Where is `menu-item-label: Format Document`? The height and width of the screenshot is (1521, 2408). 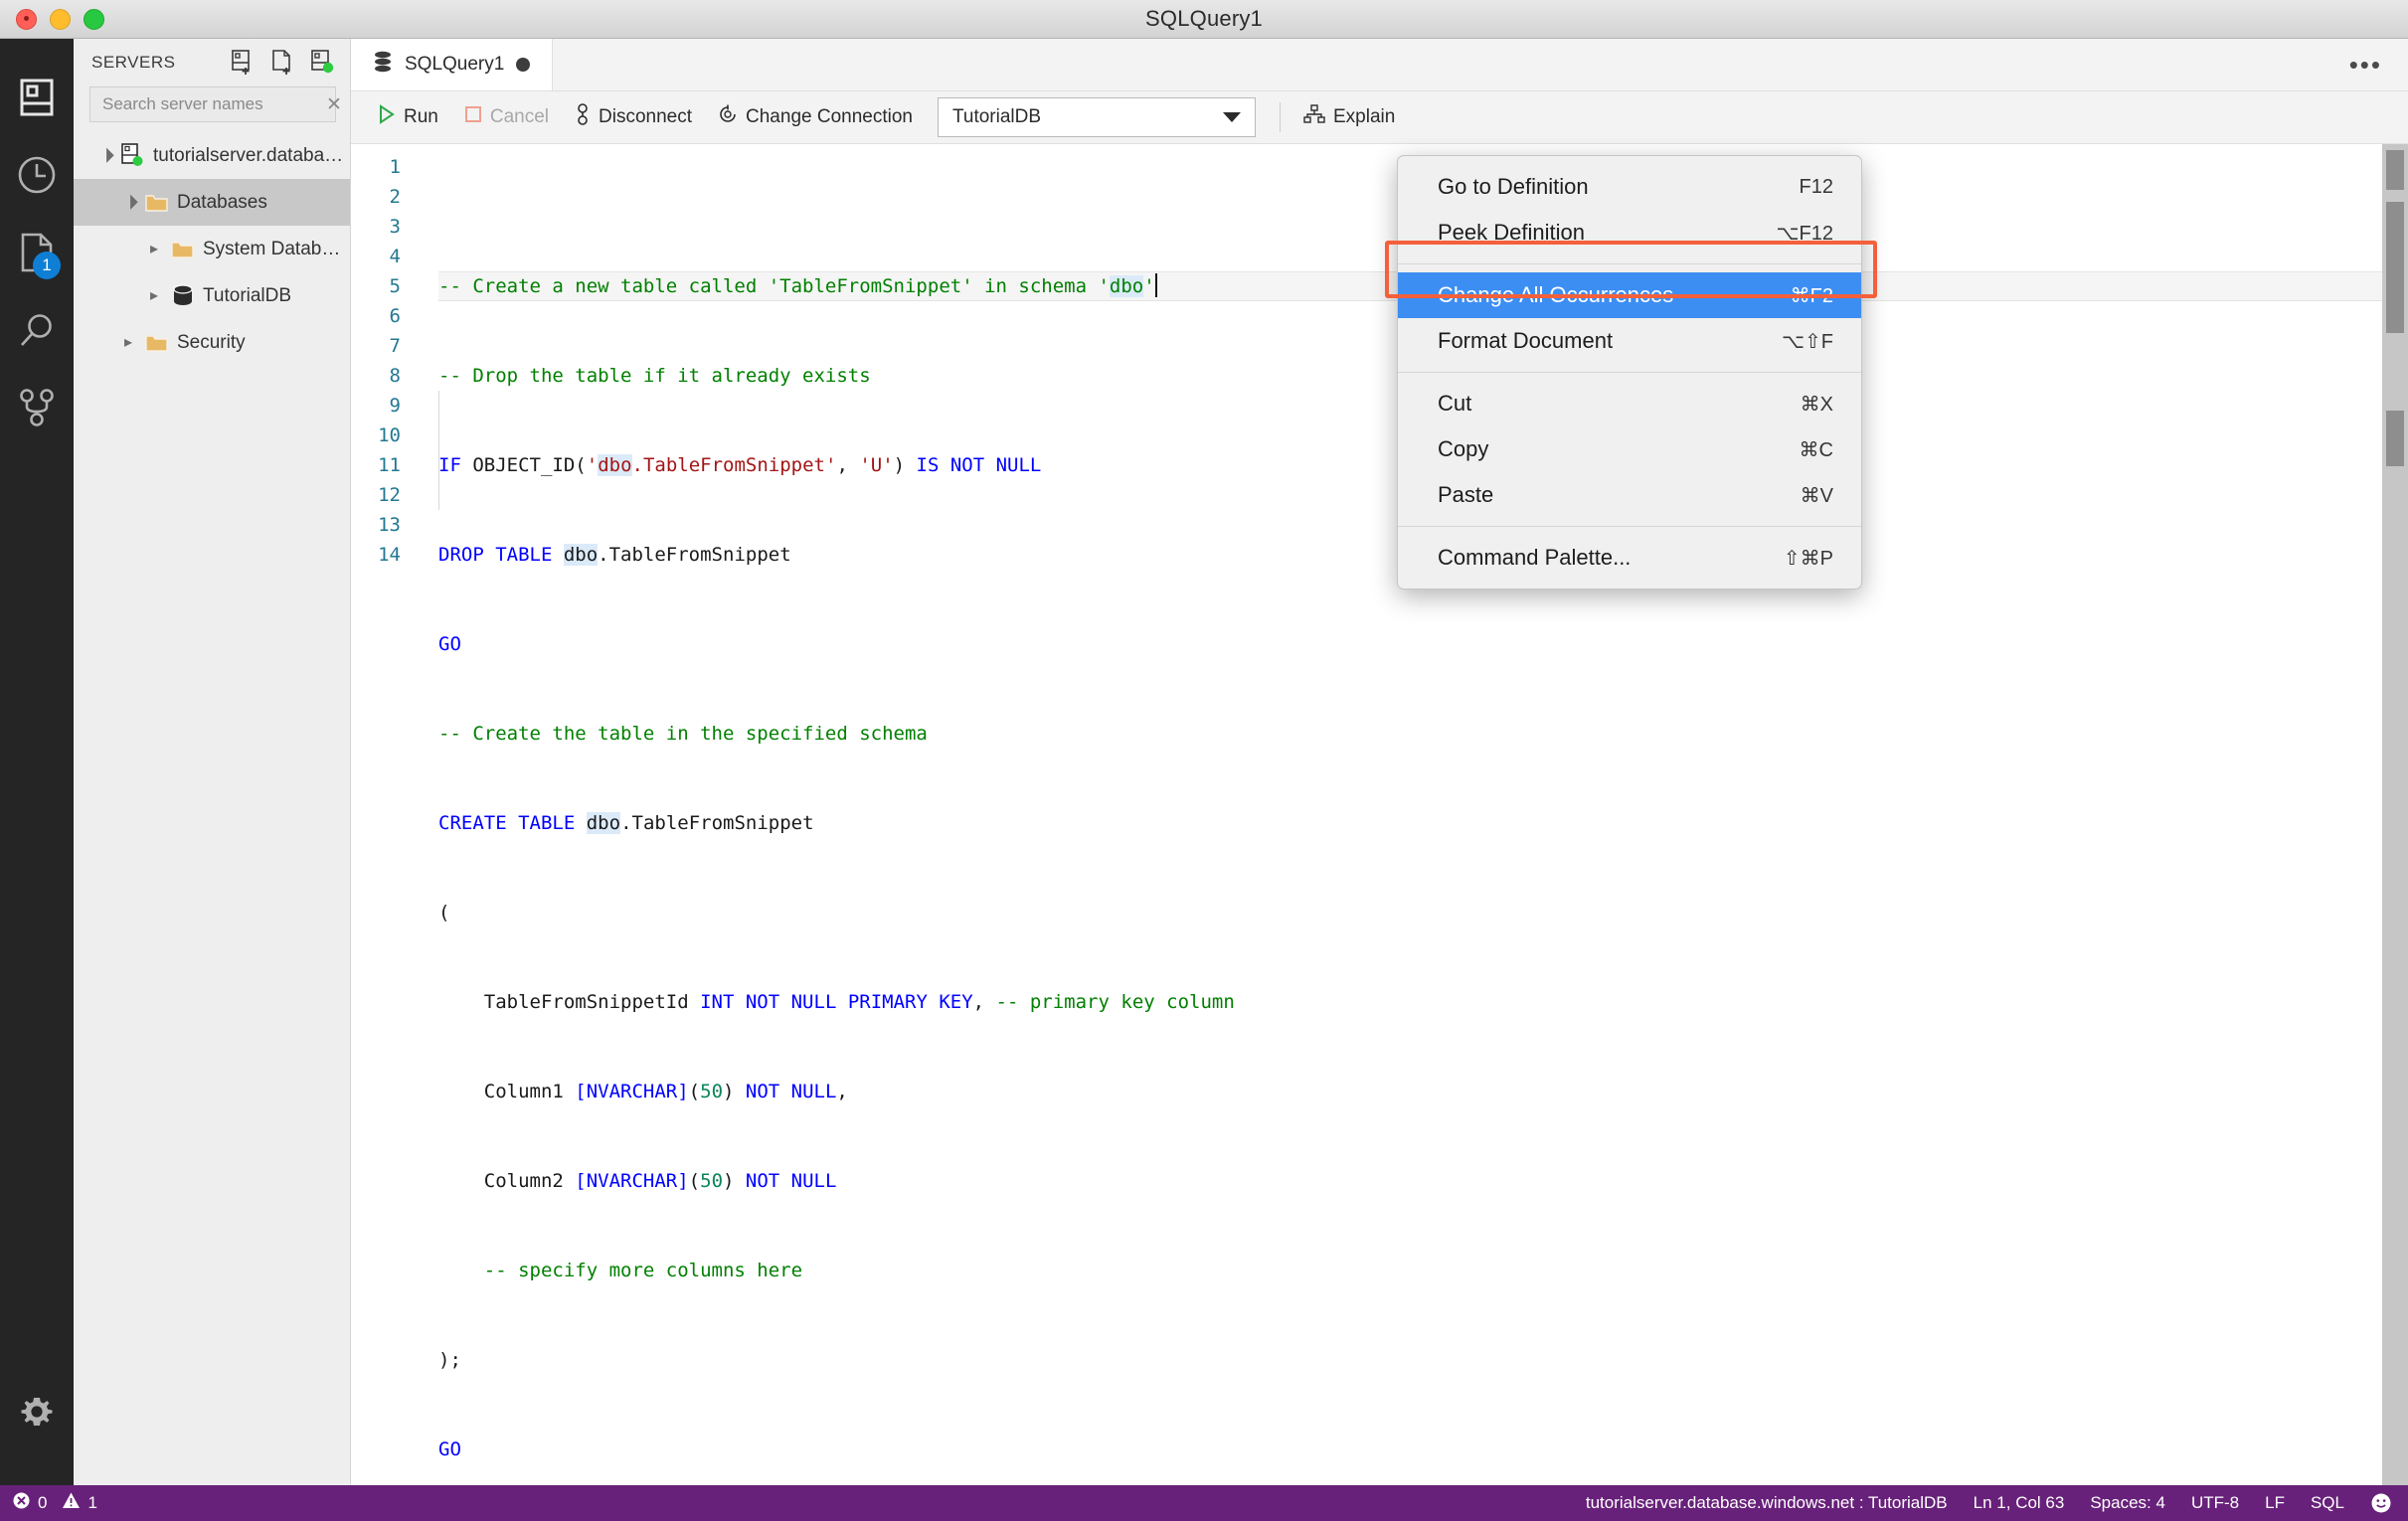
menu-item-label: Format Document is located at coordinates (1526, 340).